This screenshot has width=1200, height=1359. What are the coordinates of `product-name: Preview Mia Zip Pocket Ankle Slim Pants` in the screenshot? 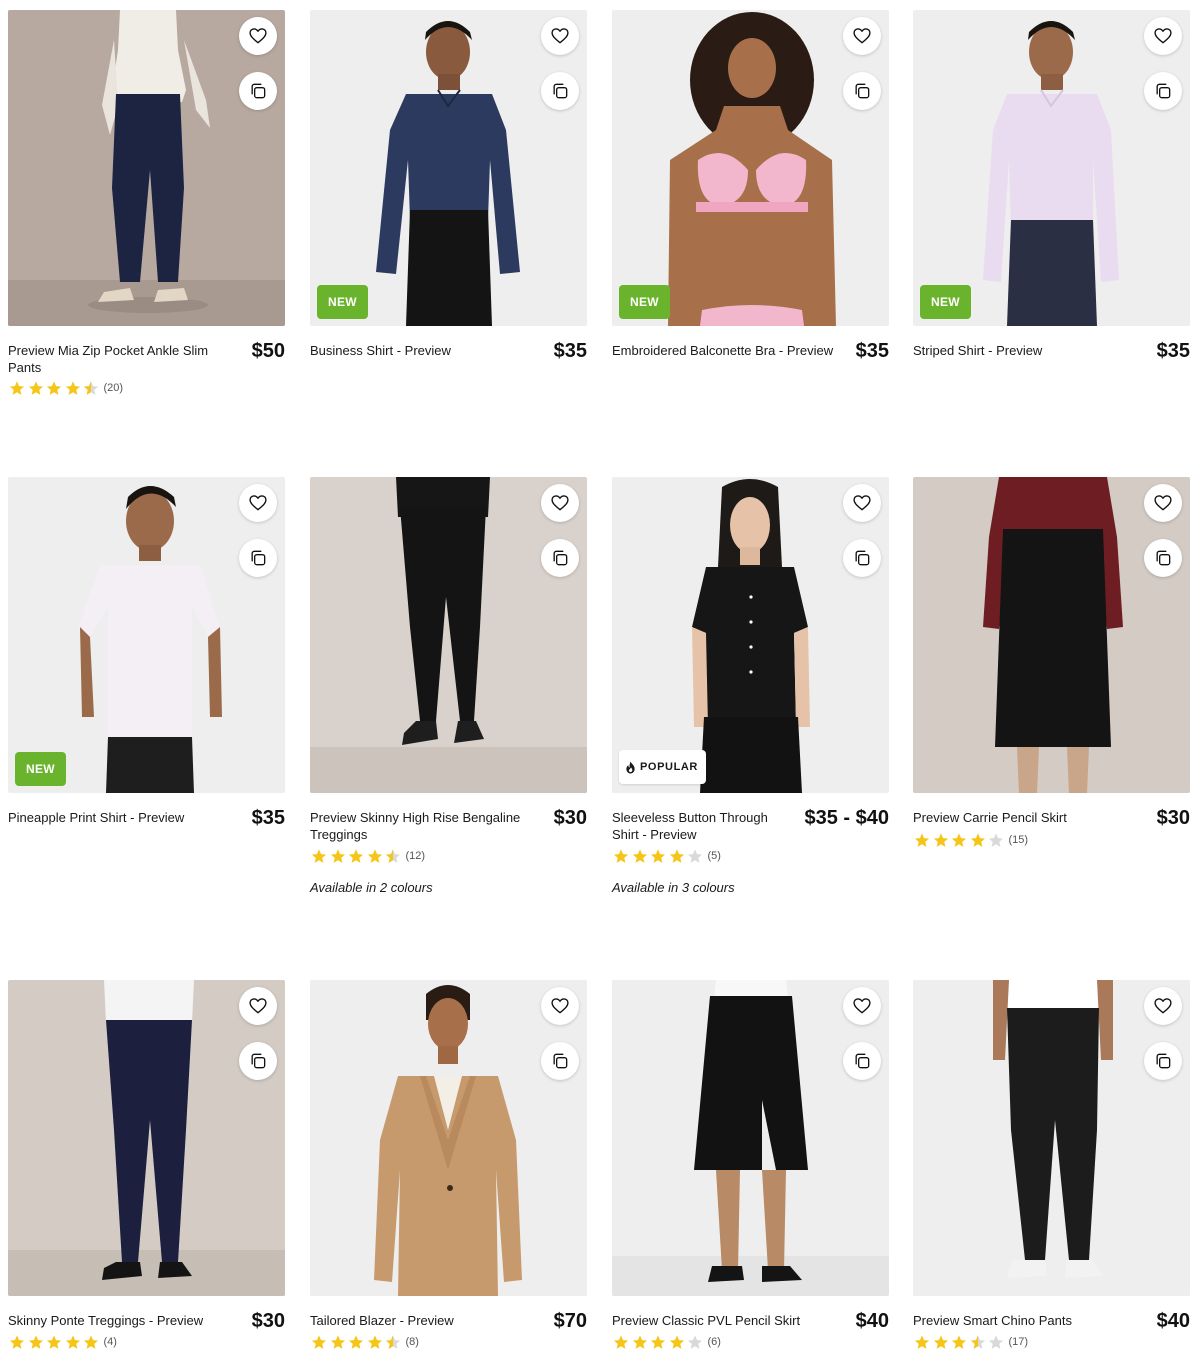 It's located at (114, 359).